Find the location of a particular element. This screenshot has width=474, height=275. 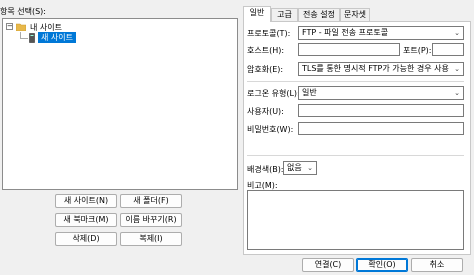

ok-button: 확인(O) is located at coordinates (382, 265).